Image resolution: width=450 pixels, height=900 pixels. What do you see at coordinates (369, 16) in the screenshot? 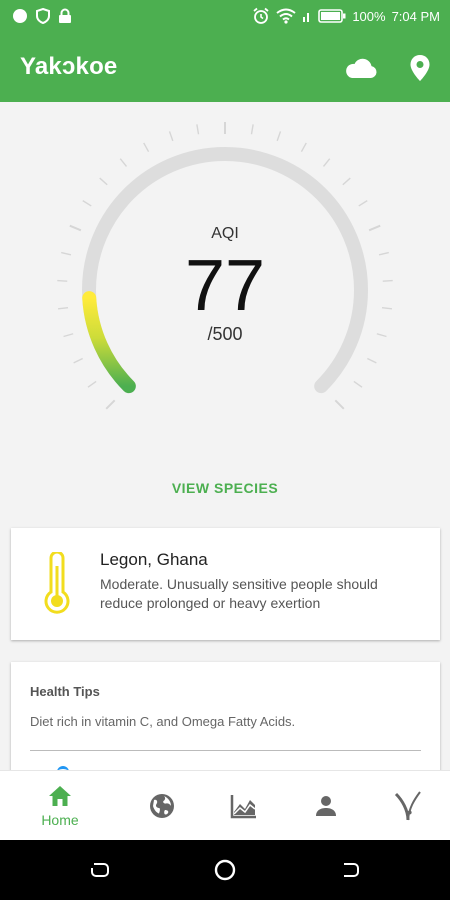
I see `battery-percent: 100%` at bounding box center [369, 16].